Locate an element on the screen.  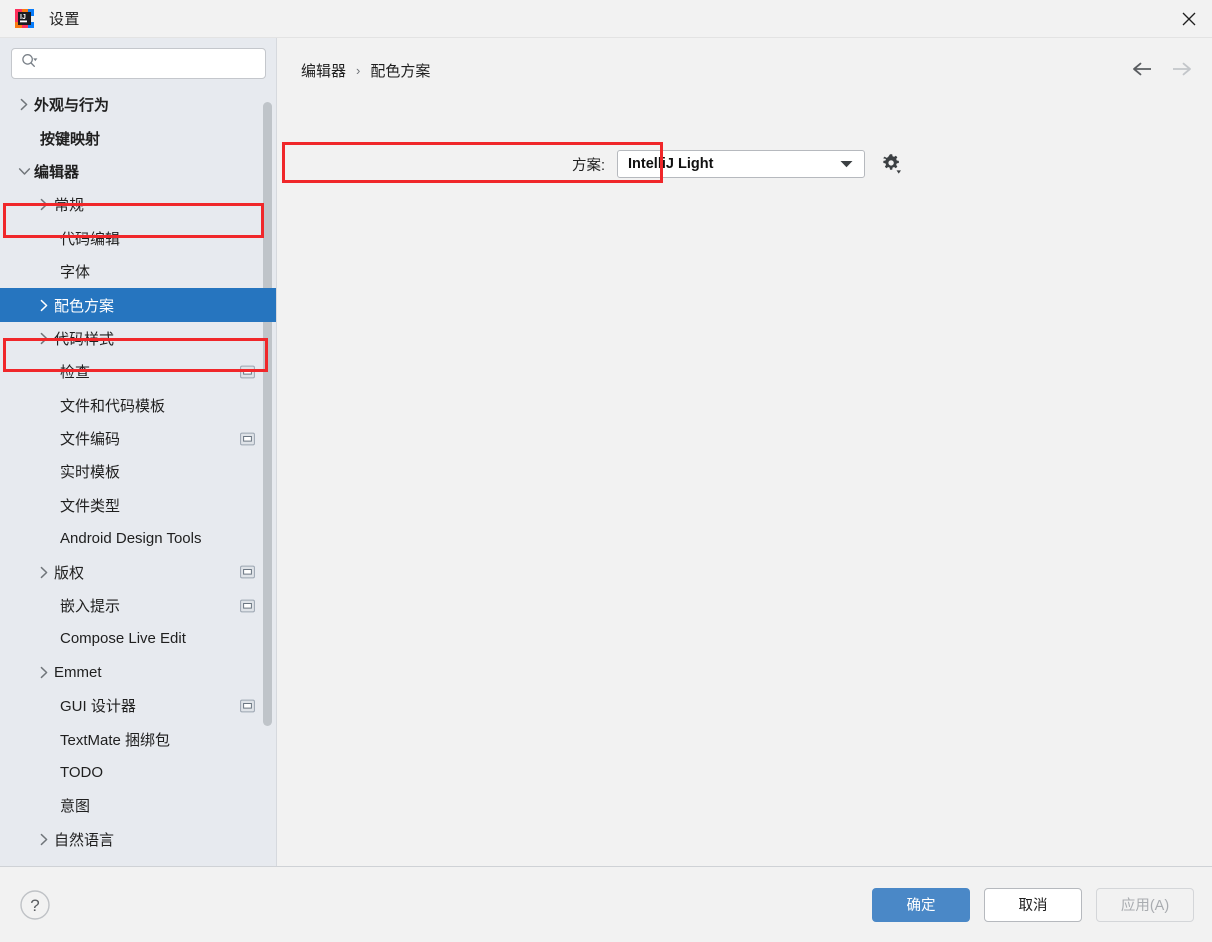
sidebar-item-label: 意图 is located at coordinates (75, 807).